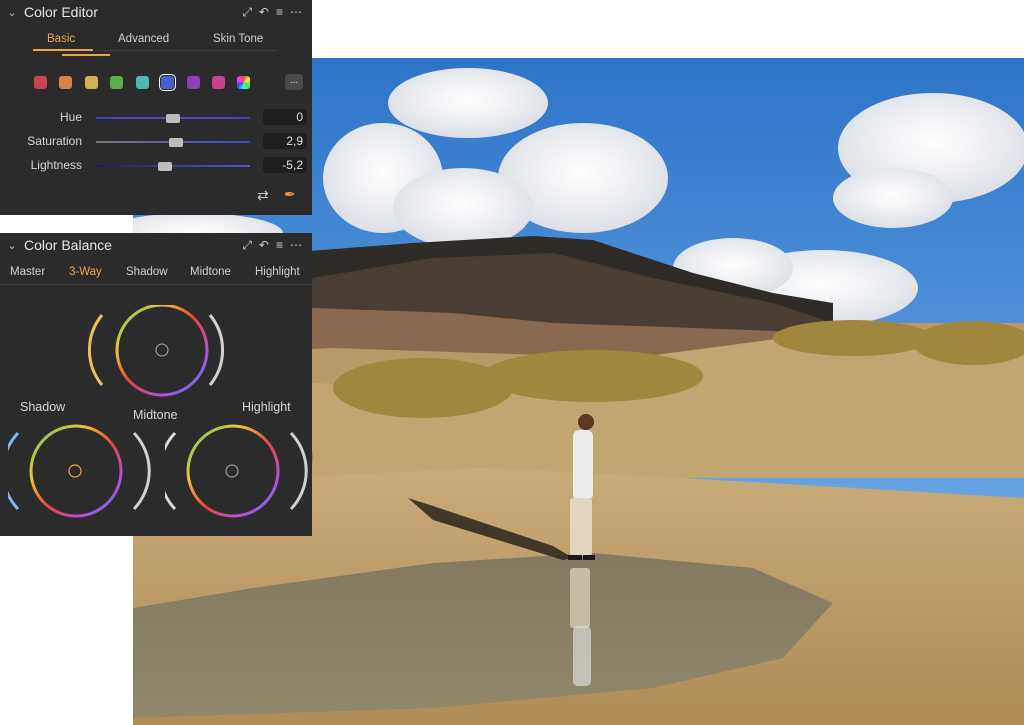 The height and width of the screenshot is (725, 1024). Describe the element at coordinates (142, 82) in the screenshot. I see `swatch-cyan` at that location.